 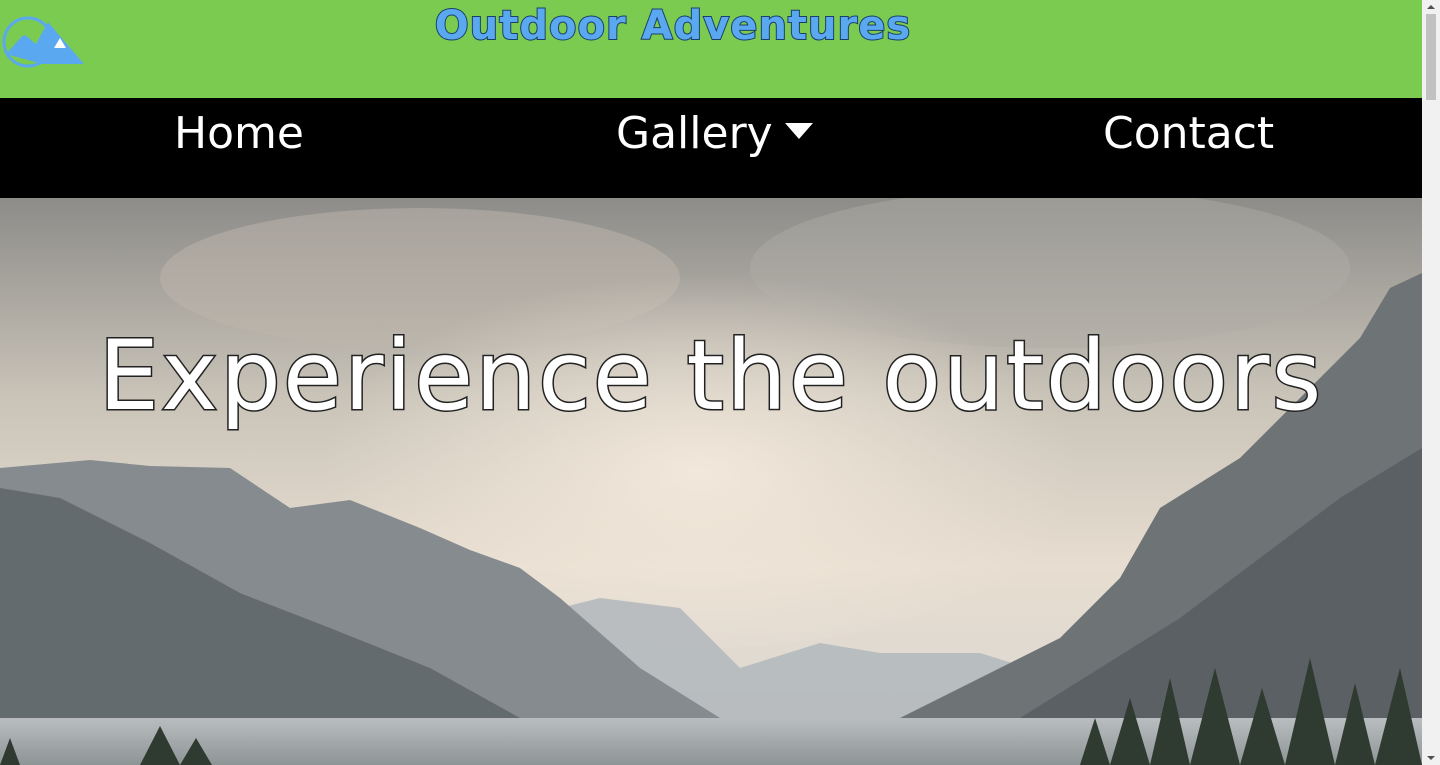 I want to click on nav-contact-link: Contact, so click(x=1188, y=134).